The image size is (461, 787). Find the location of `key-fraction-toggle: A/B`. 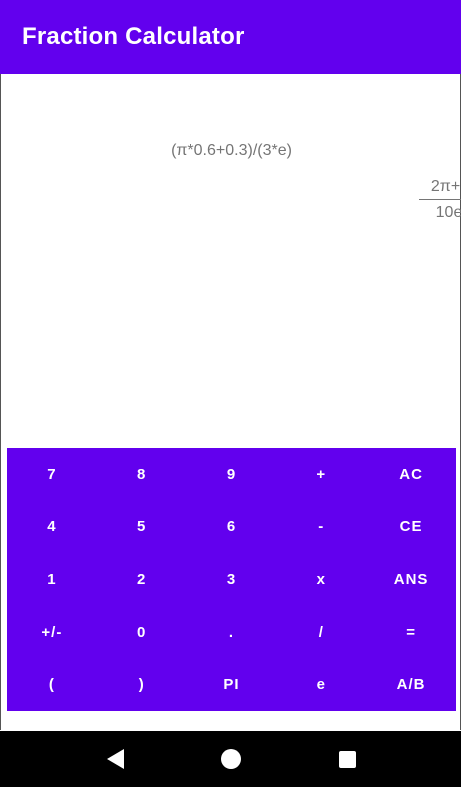

key-fraction-toggle: A/B is located at coordinates (411, 684).